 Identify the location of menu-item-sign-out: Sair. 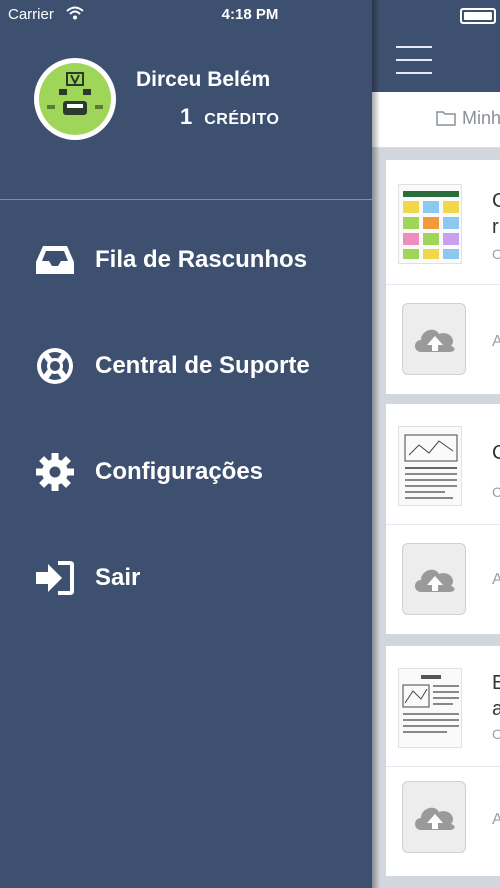
(186, 578).